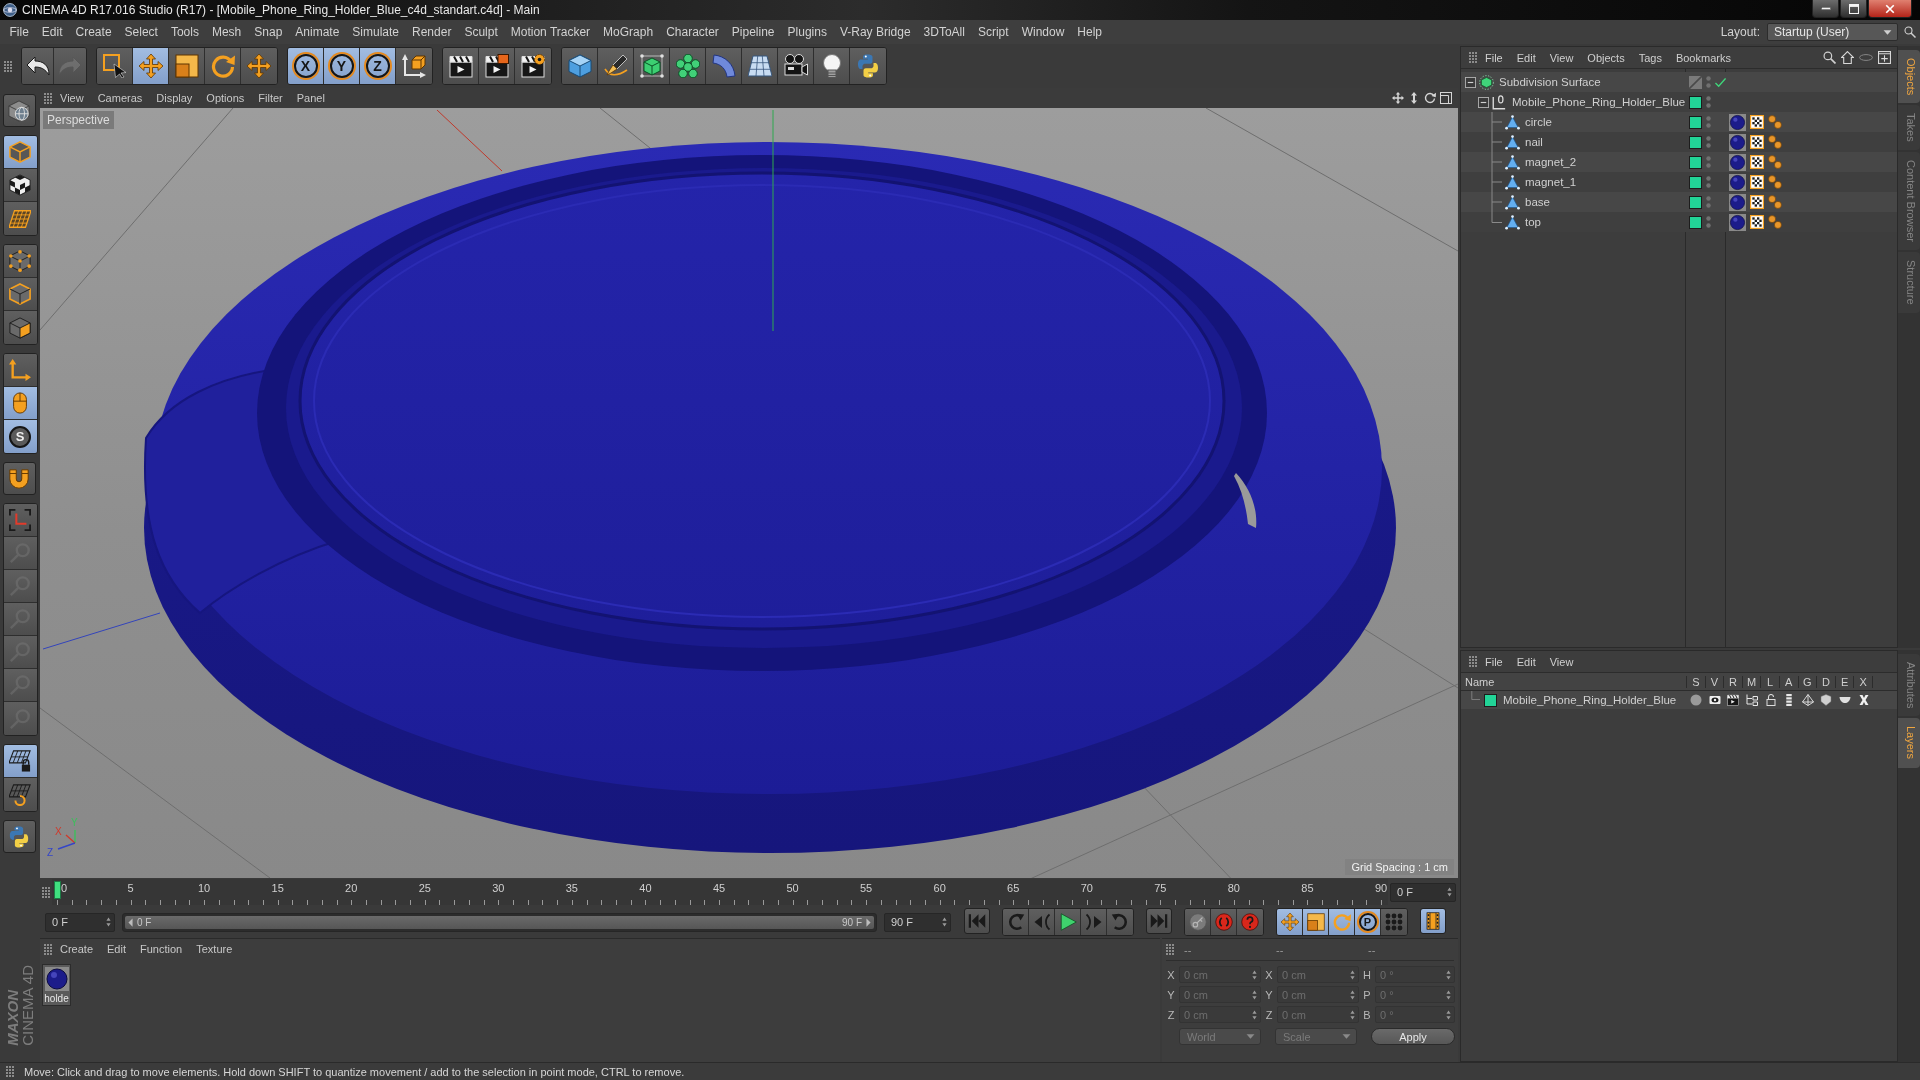 The image size is (1920, 1080). I want to click on collapse-icon, so click(1470, 82).